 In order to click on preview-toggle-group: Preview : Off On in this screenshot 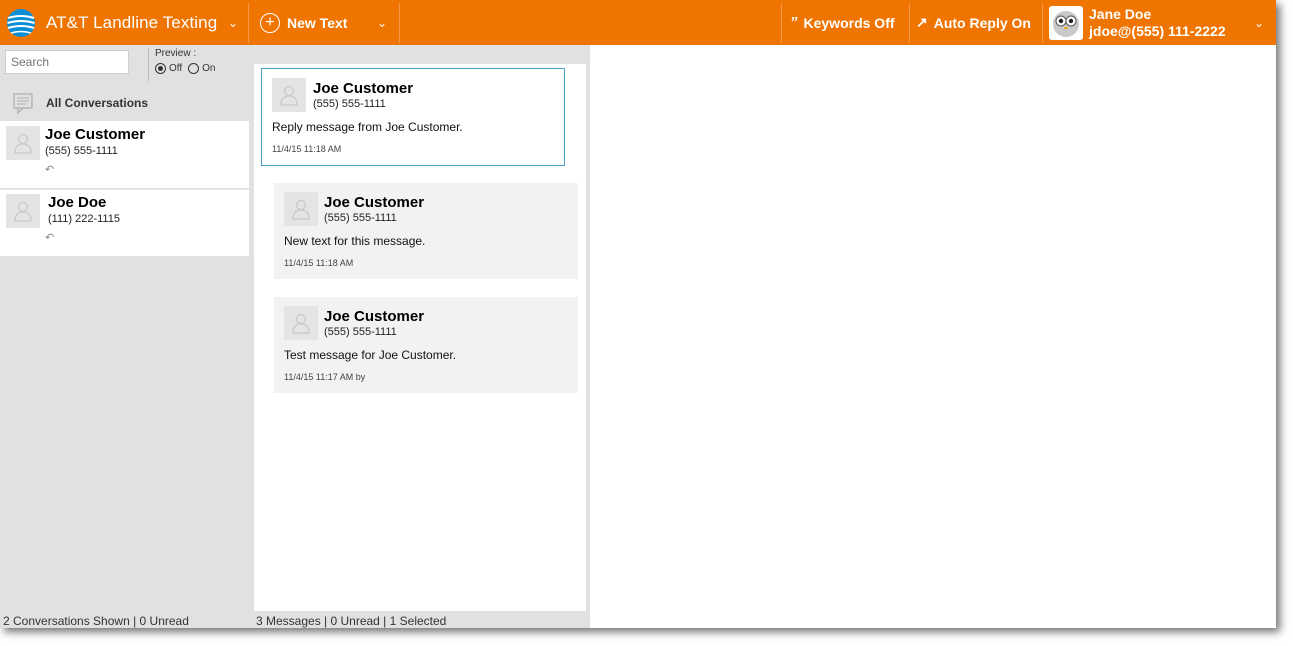, I will do `click(187, 64)`.